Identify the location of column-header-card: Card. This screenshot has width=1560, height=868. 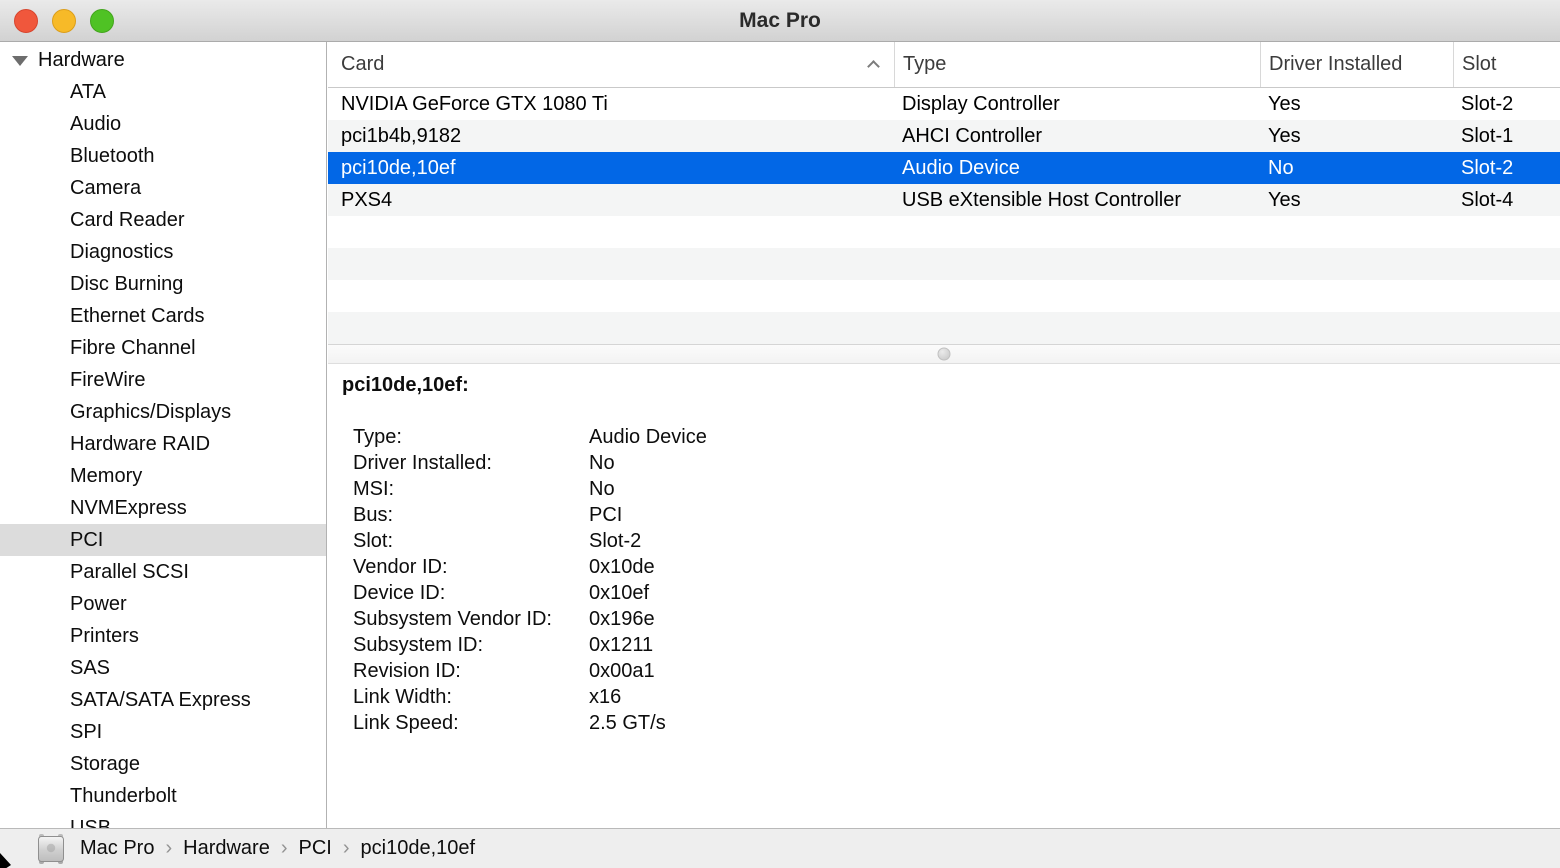
(611, 64).